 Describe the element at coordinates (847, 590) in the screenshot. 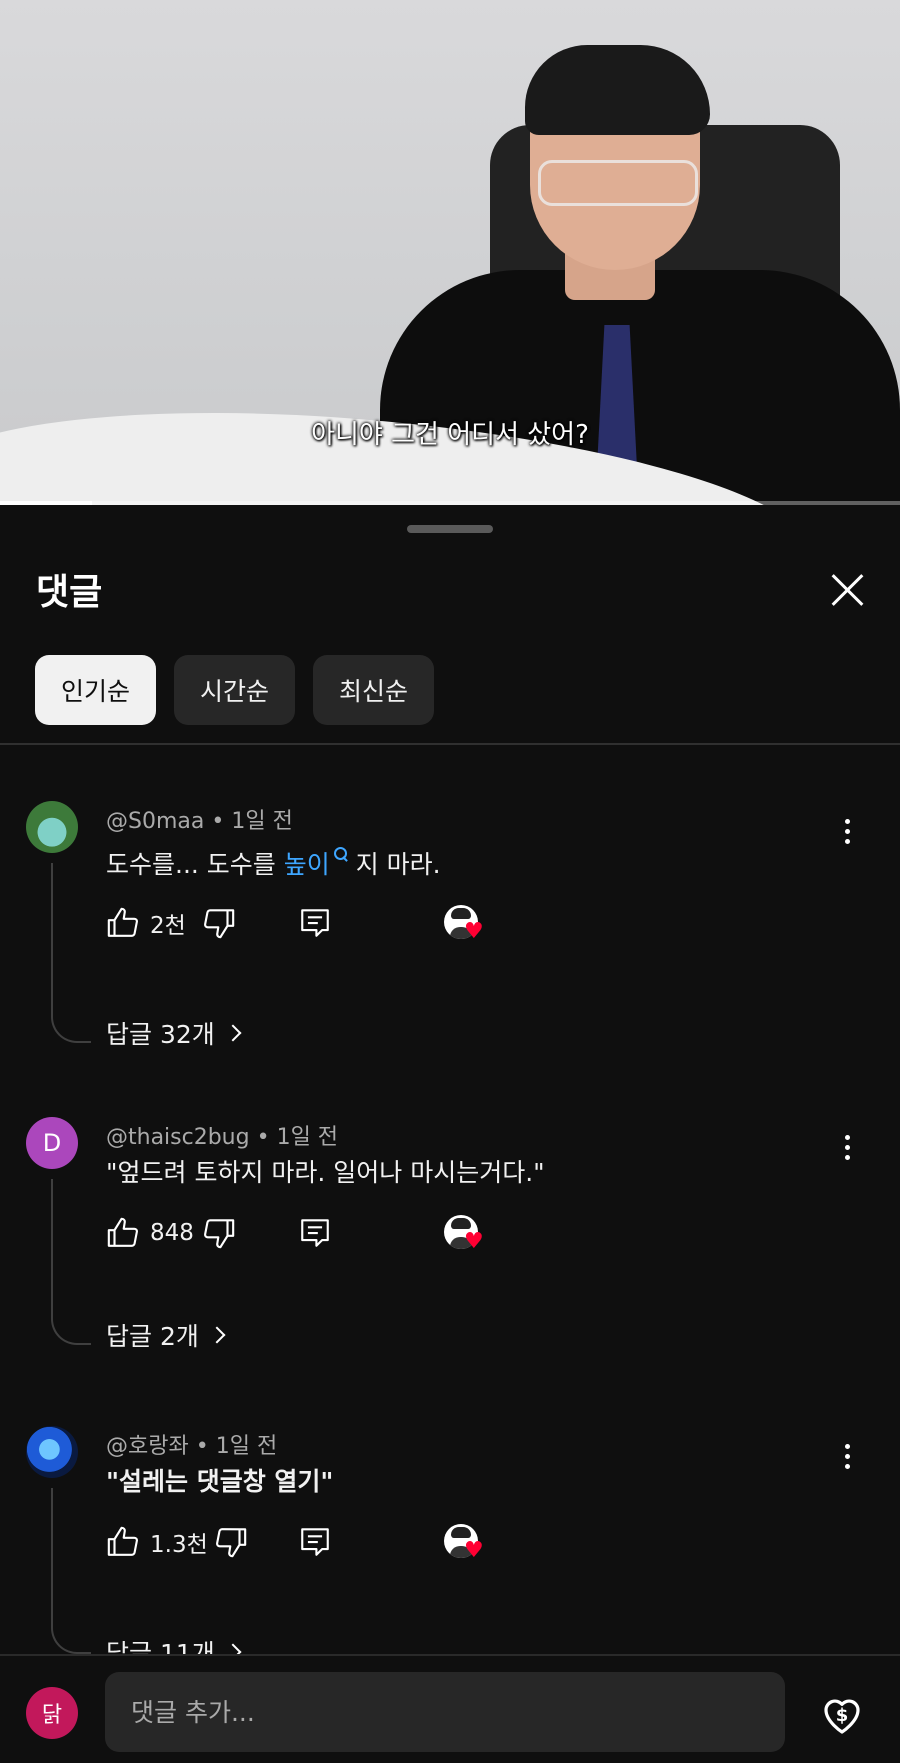

I see `close-icon` at that location.